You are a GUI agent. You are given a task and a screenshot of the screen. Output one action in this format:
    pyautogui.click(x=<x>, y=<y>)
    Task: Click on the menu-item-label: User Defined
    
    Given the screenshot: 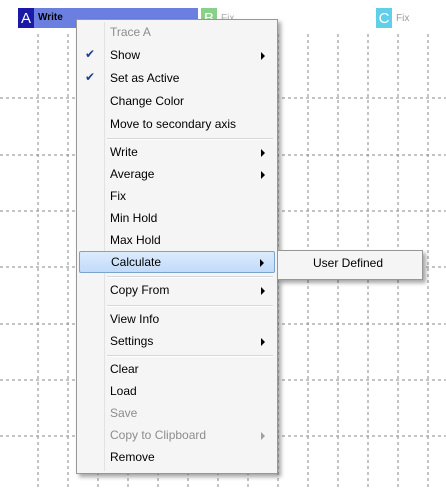 What is the action you would take?
    pyautogui.click(x=348, y=263)
    